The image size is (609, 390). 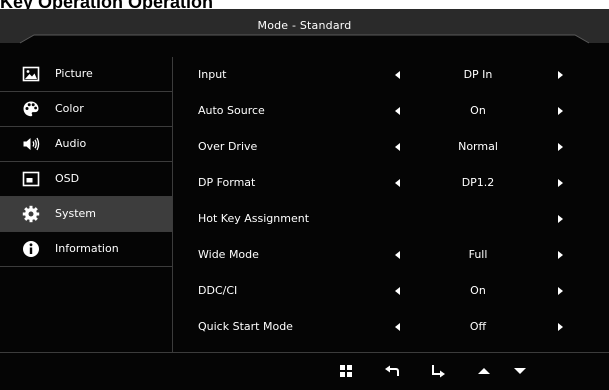 What do you see at coordinates (71, 143) in the screenshot?
I see `sidebar-item-label: Audio` at bounding box center [71, 143].